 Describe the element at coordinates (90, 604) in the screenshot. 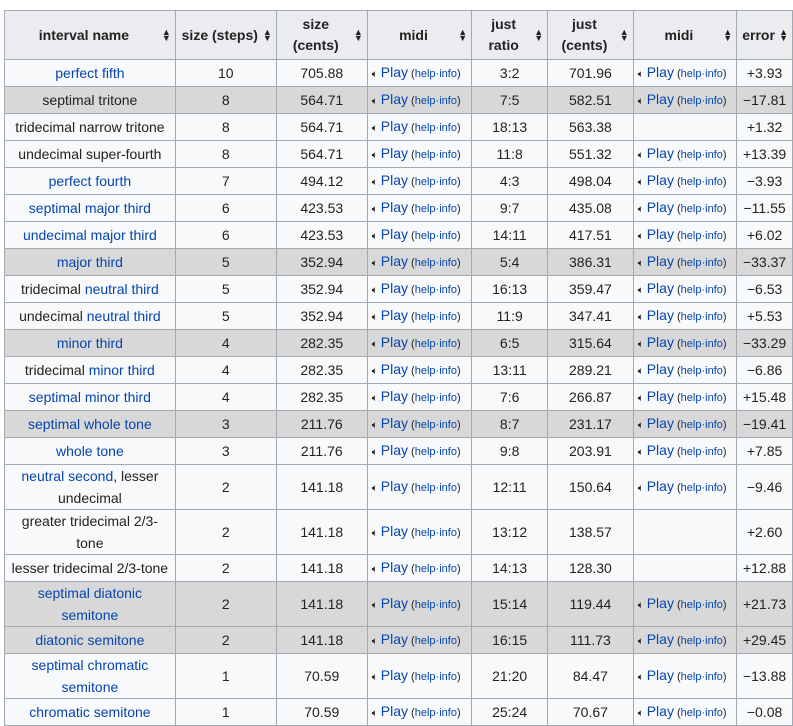

I see `interval-link: septimal diatonic semitone` at that location.